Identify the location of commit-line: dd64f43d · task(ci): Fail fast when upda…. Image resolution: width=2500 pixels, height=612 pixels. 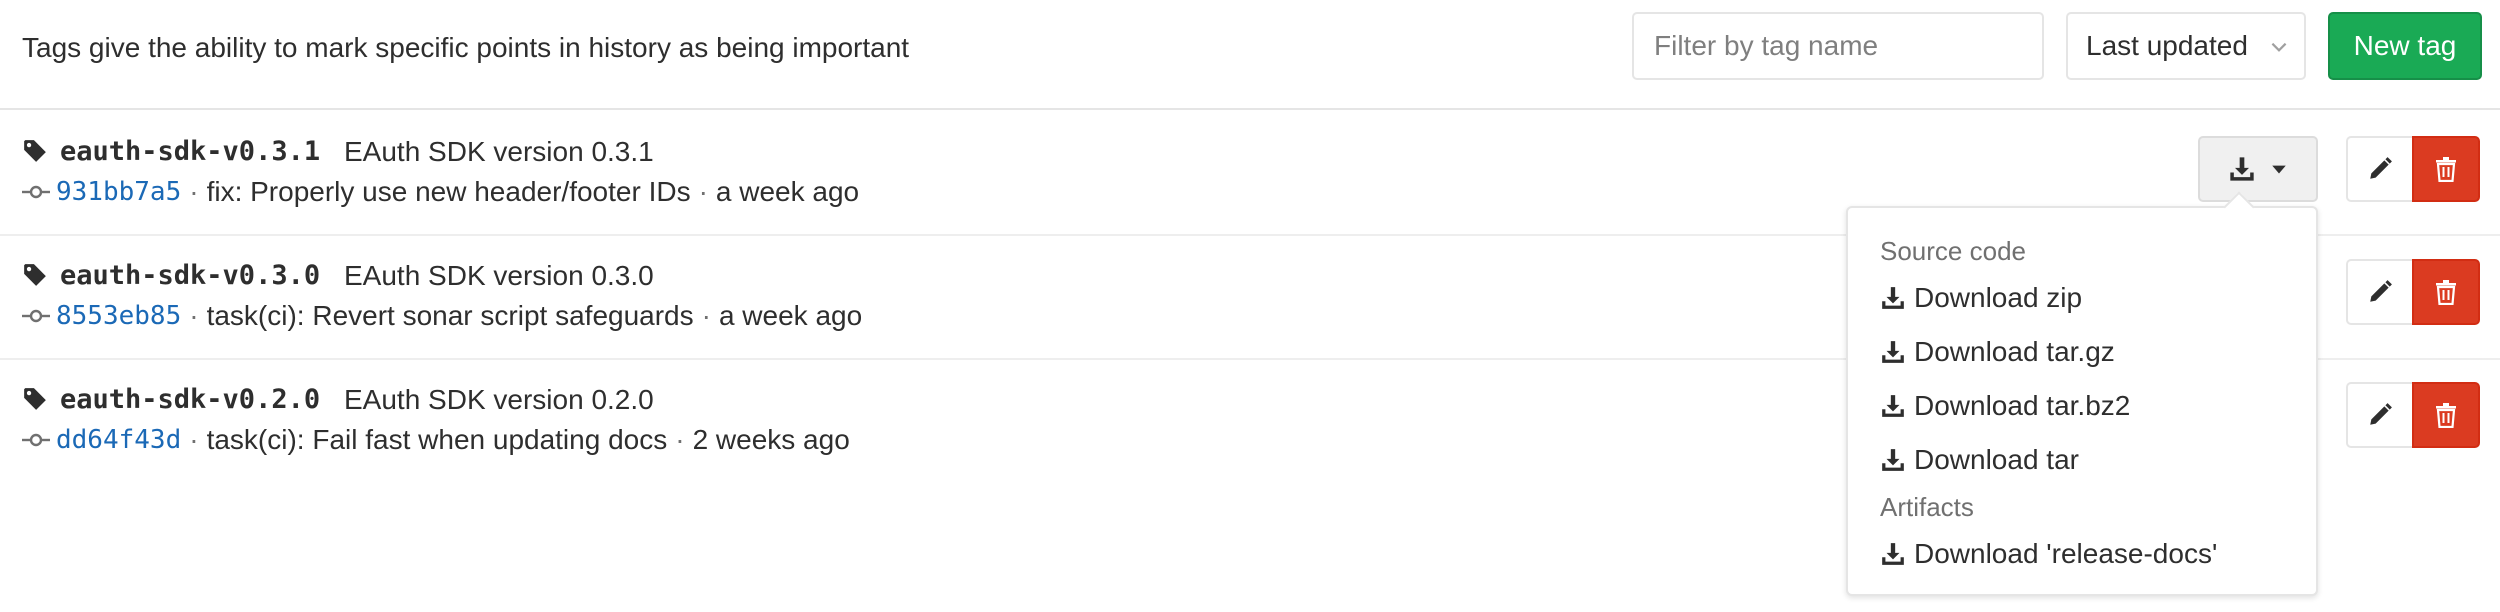
(436, 440).